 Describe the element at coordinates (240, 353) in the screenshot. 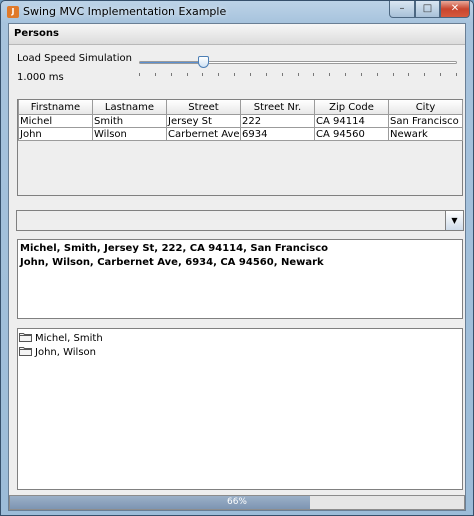

I see `tree-item: John, Wilson` at that location.